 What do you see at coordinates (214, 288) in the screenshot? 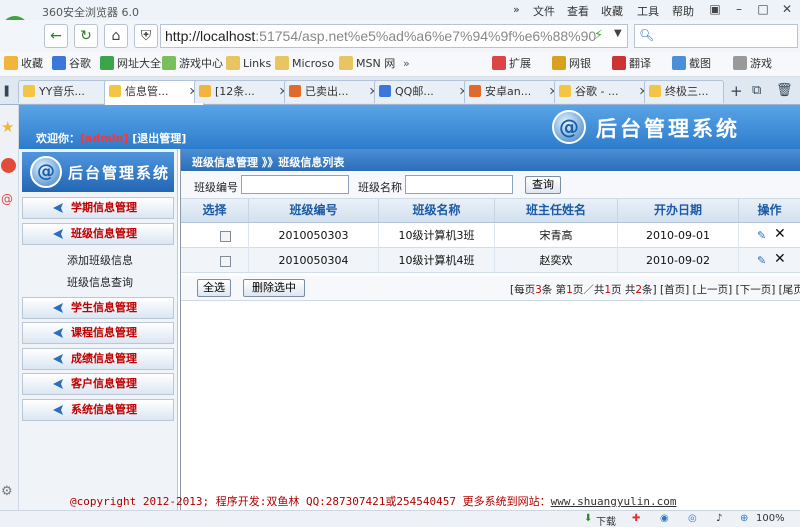
I see `select-all-button: 全选` at bounding box center [214, 288].